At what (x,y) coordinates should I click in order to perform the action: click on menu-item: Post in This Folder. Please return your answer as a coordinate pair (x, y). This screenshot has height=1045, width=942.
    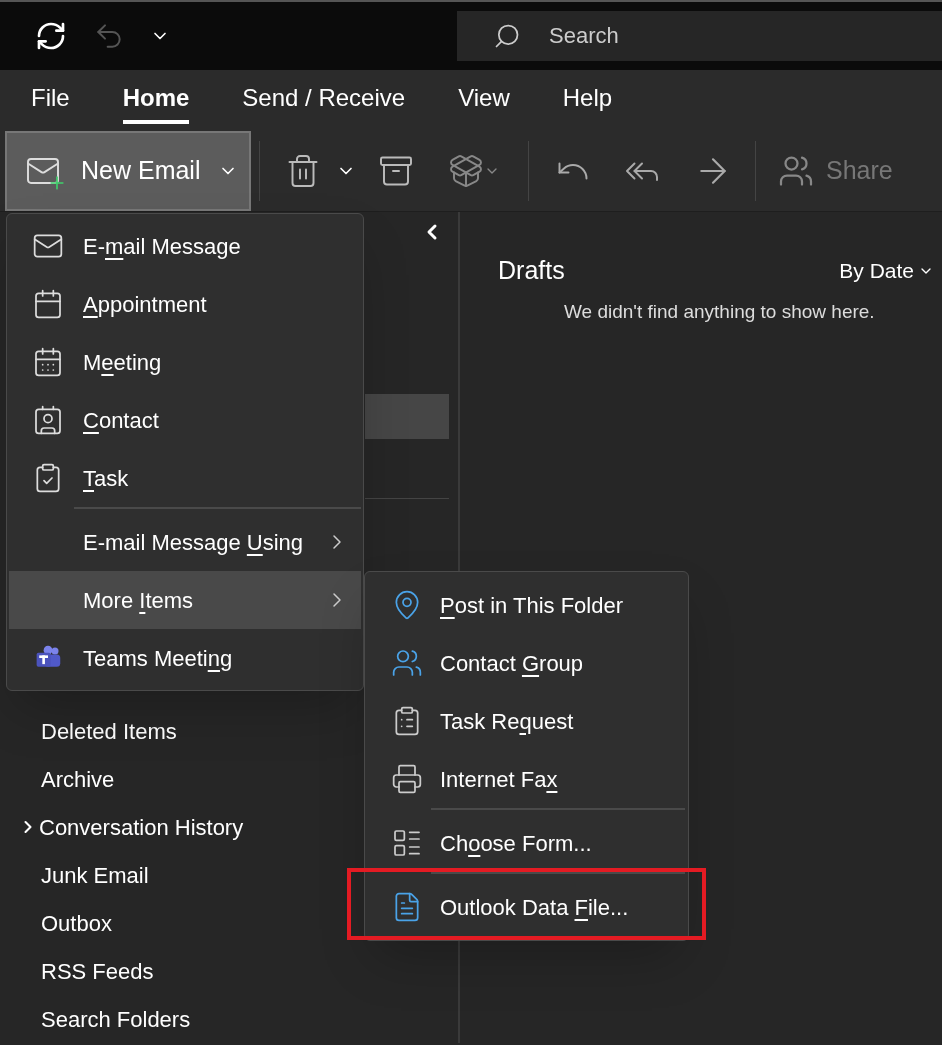
    Looking at the image, I should click on (526, 605).